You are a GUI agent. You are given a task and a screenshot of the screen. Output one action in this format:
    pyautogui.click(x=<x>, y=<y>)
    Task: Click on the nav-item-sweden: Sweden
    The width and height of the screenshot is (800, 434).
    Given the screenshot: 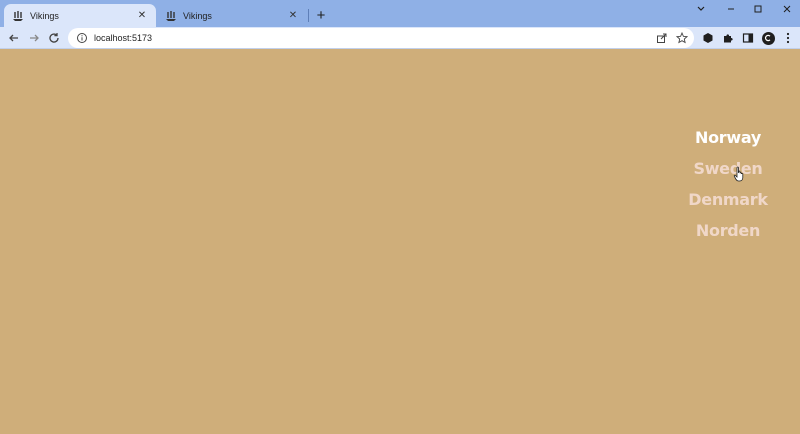 What is the action you would take?
    pyautogui.click(x=728, y=171)
    